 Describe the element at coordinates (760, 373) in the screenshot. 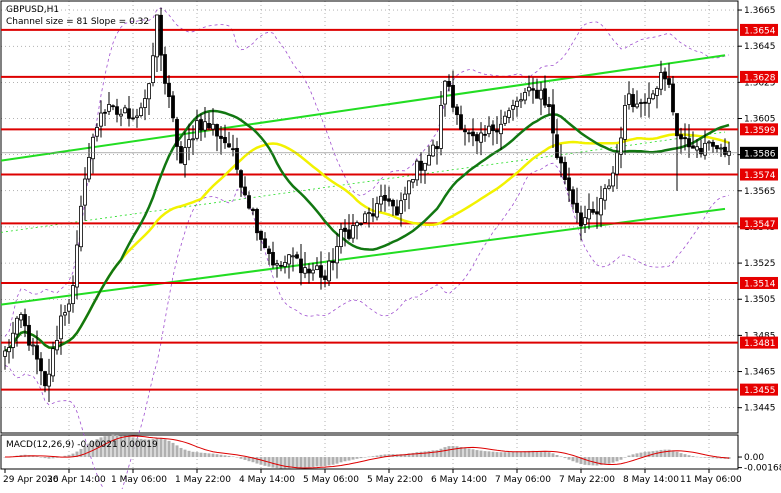

I see `price-tick-label: 1.3465` at that location.